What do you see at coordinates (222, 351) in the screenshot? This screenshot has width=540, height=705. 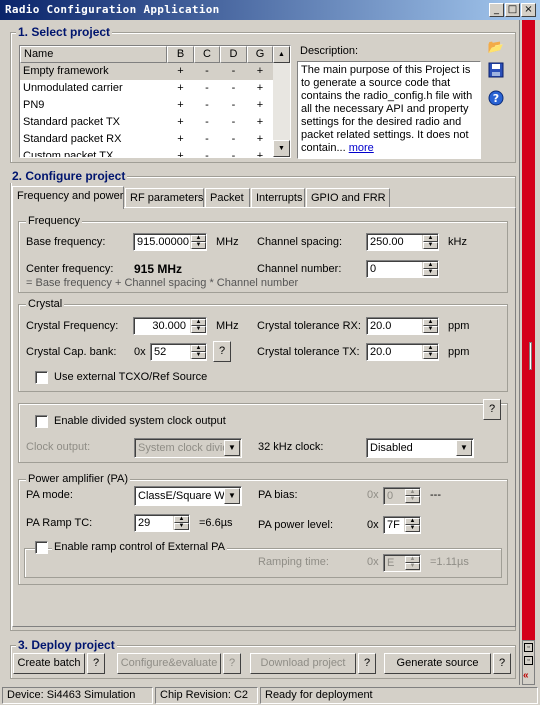 I see `crystal-help-button: ?` at bounding box center [222, 351].